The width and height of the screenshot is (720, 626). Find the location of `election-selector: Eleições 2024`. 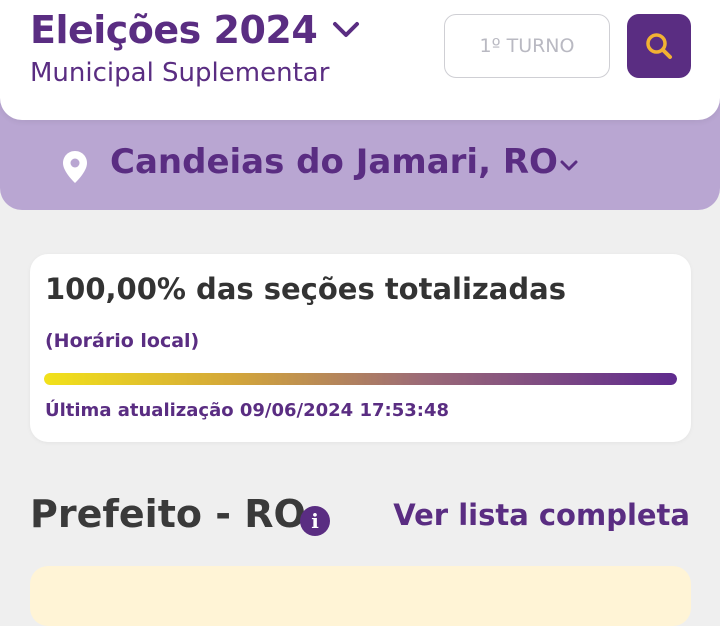

election-selector: Eleições 2024 is located at coordinates (195, 30).